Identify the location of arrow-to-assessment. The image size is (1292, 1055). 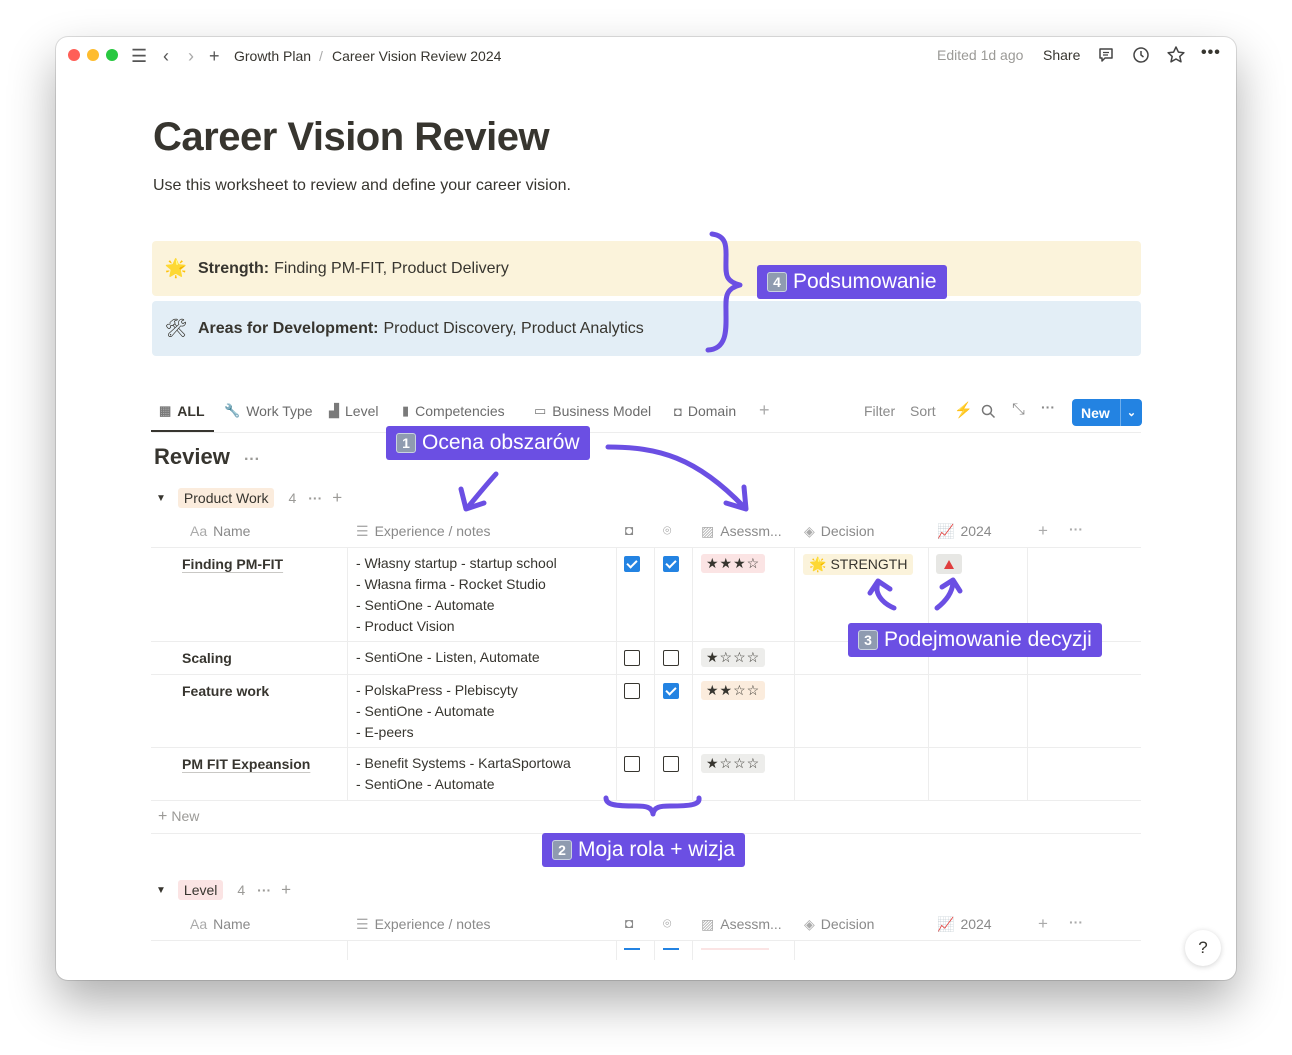
(676, 477).